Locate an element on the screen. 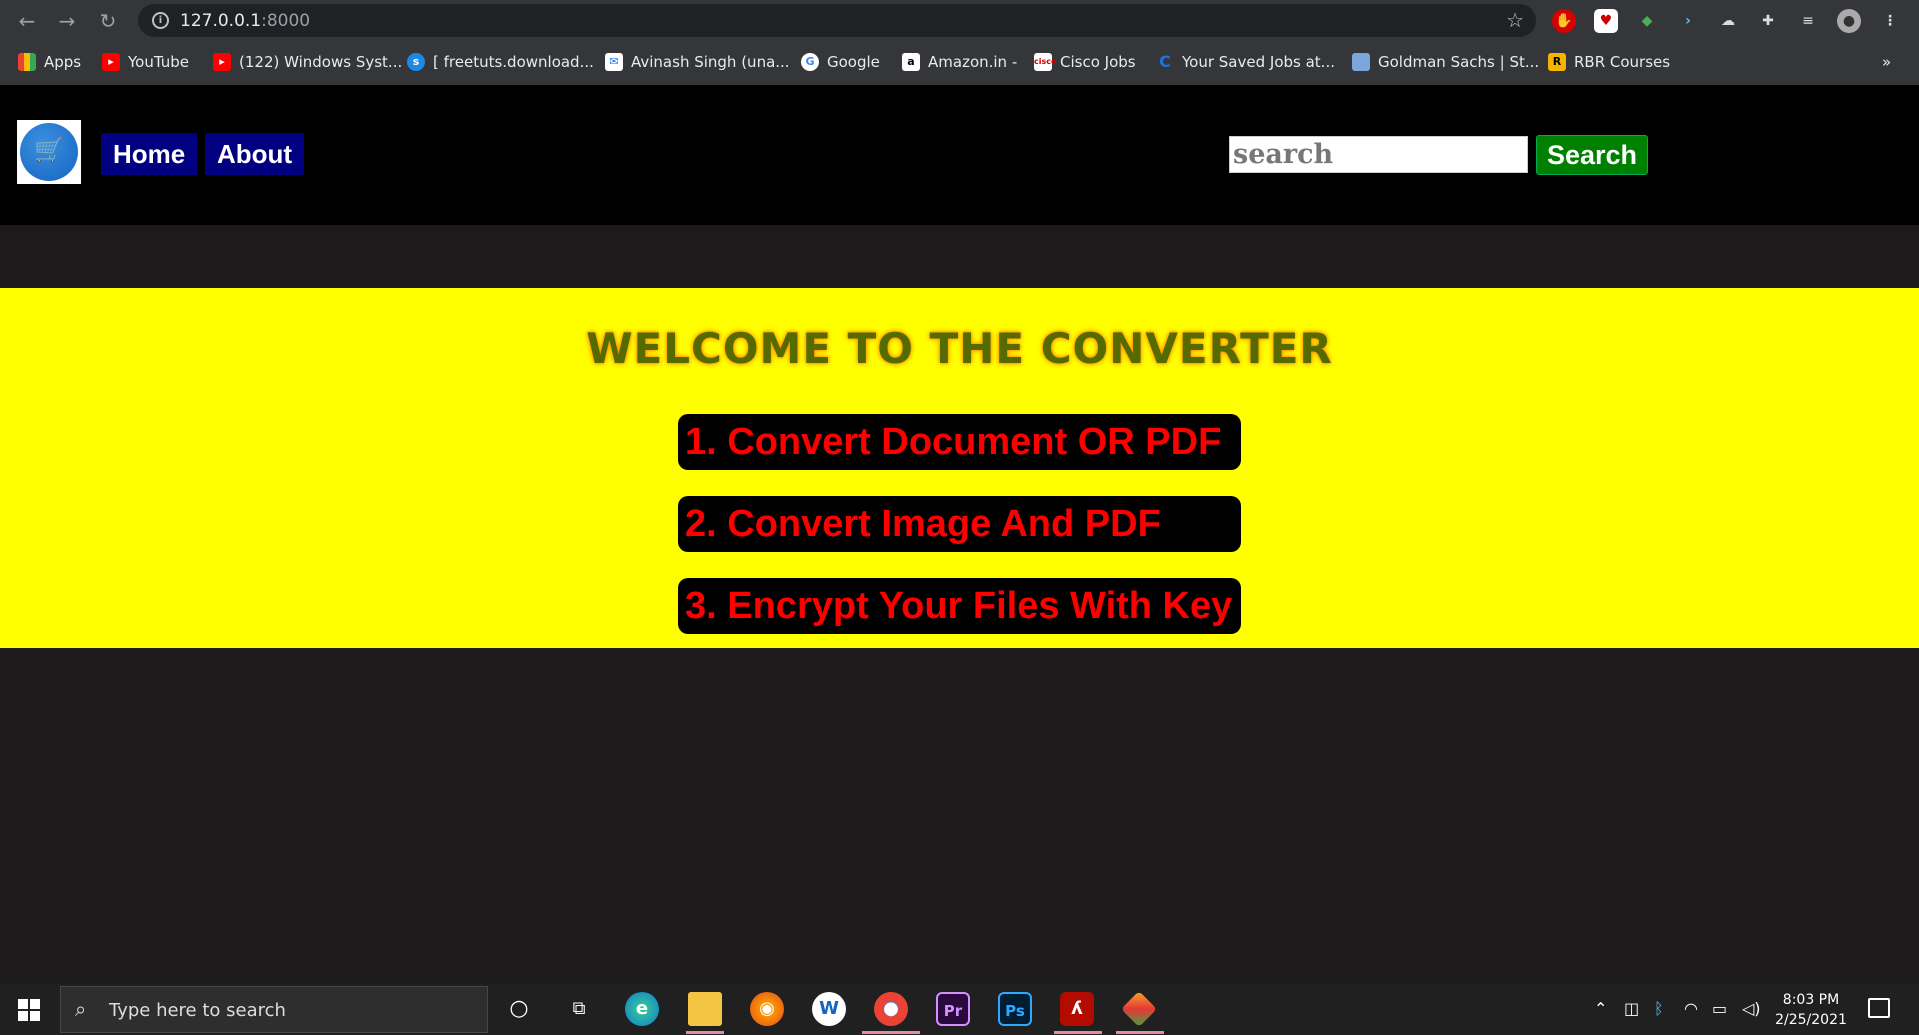 This screenshot has width=1919, height=1035. taskbar-clock: 8:03 PM 2/25/2021 is located at coordinates (1811, 1010).